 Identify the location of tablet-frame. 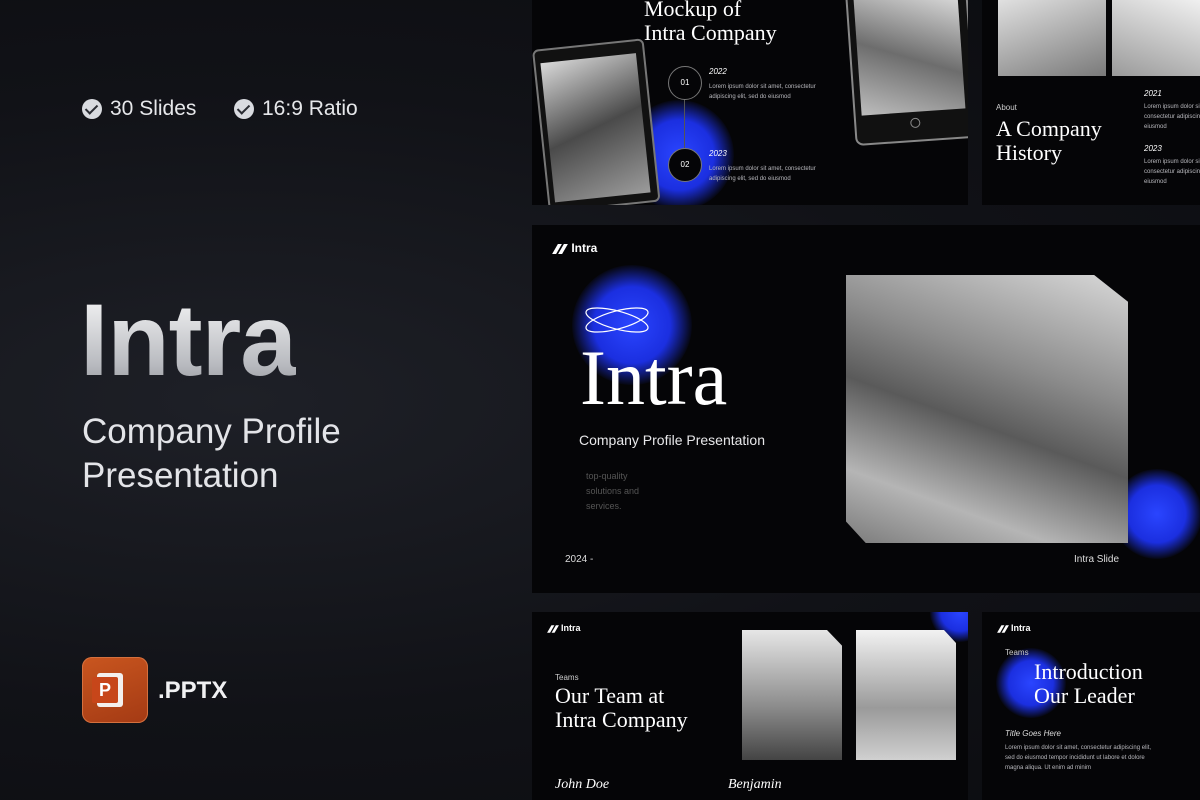
(596, 121).